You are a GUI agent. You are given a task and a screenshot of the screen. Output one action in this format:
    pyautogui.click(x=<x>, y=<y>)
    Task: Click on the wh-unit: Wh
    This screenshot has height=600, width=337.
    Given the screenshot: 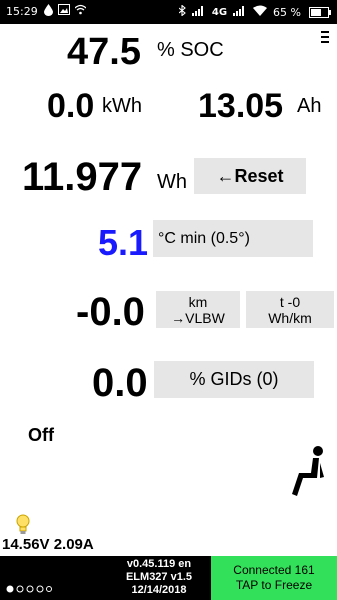 What is the action you would take?
    pyautogui.click(x=172, y=182)
    